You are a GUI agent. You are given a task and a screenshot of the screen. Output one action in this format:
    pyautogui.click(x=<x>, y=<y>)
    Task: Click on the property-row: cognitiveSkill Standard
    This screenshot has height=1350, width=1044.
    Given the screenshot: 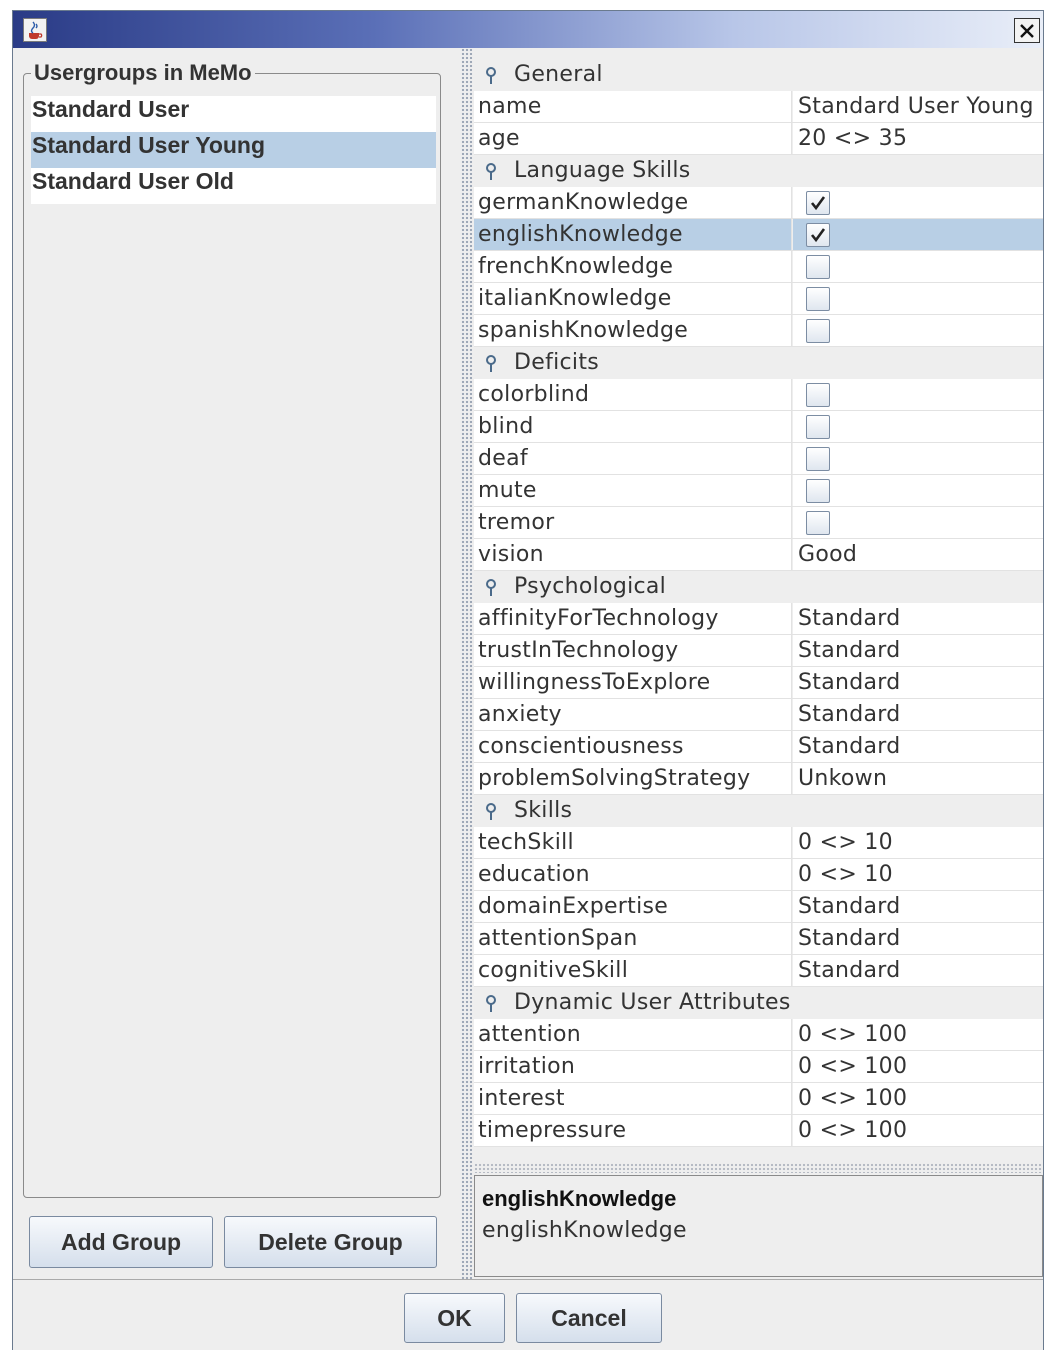 What is the action you would take?
    pyautogui.click(x=758, y=971)
    